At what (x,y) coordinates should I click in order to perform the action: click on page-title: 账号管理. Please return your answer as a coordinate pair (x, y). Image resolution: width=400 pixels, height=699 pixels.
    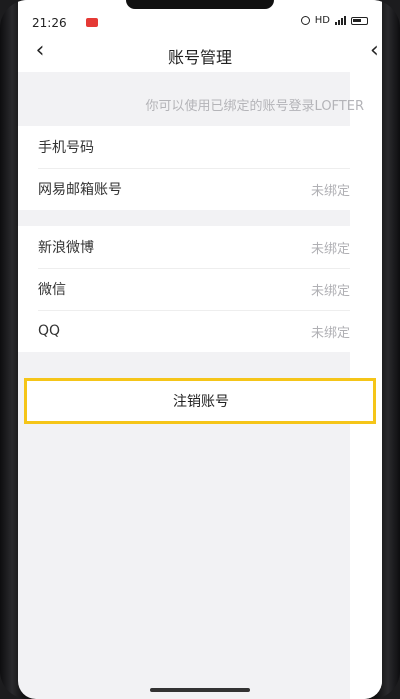
    Looking at the image, I should click on (199, 57).